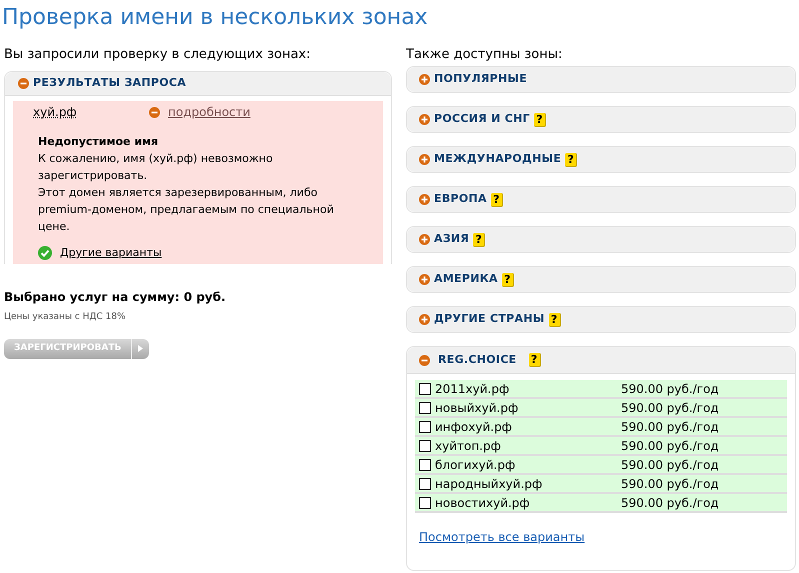  I want to click on zone-header: АЗИЯ ?, so click(601, 239).